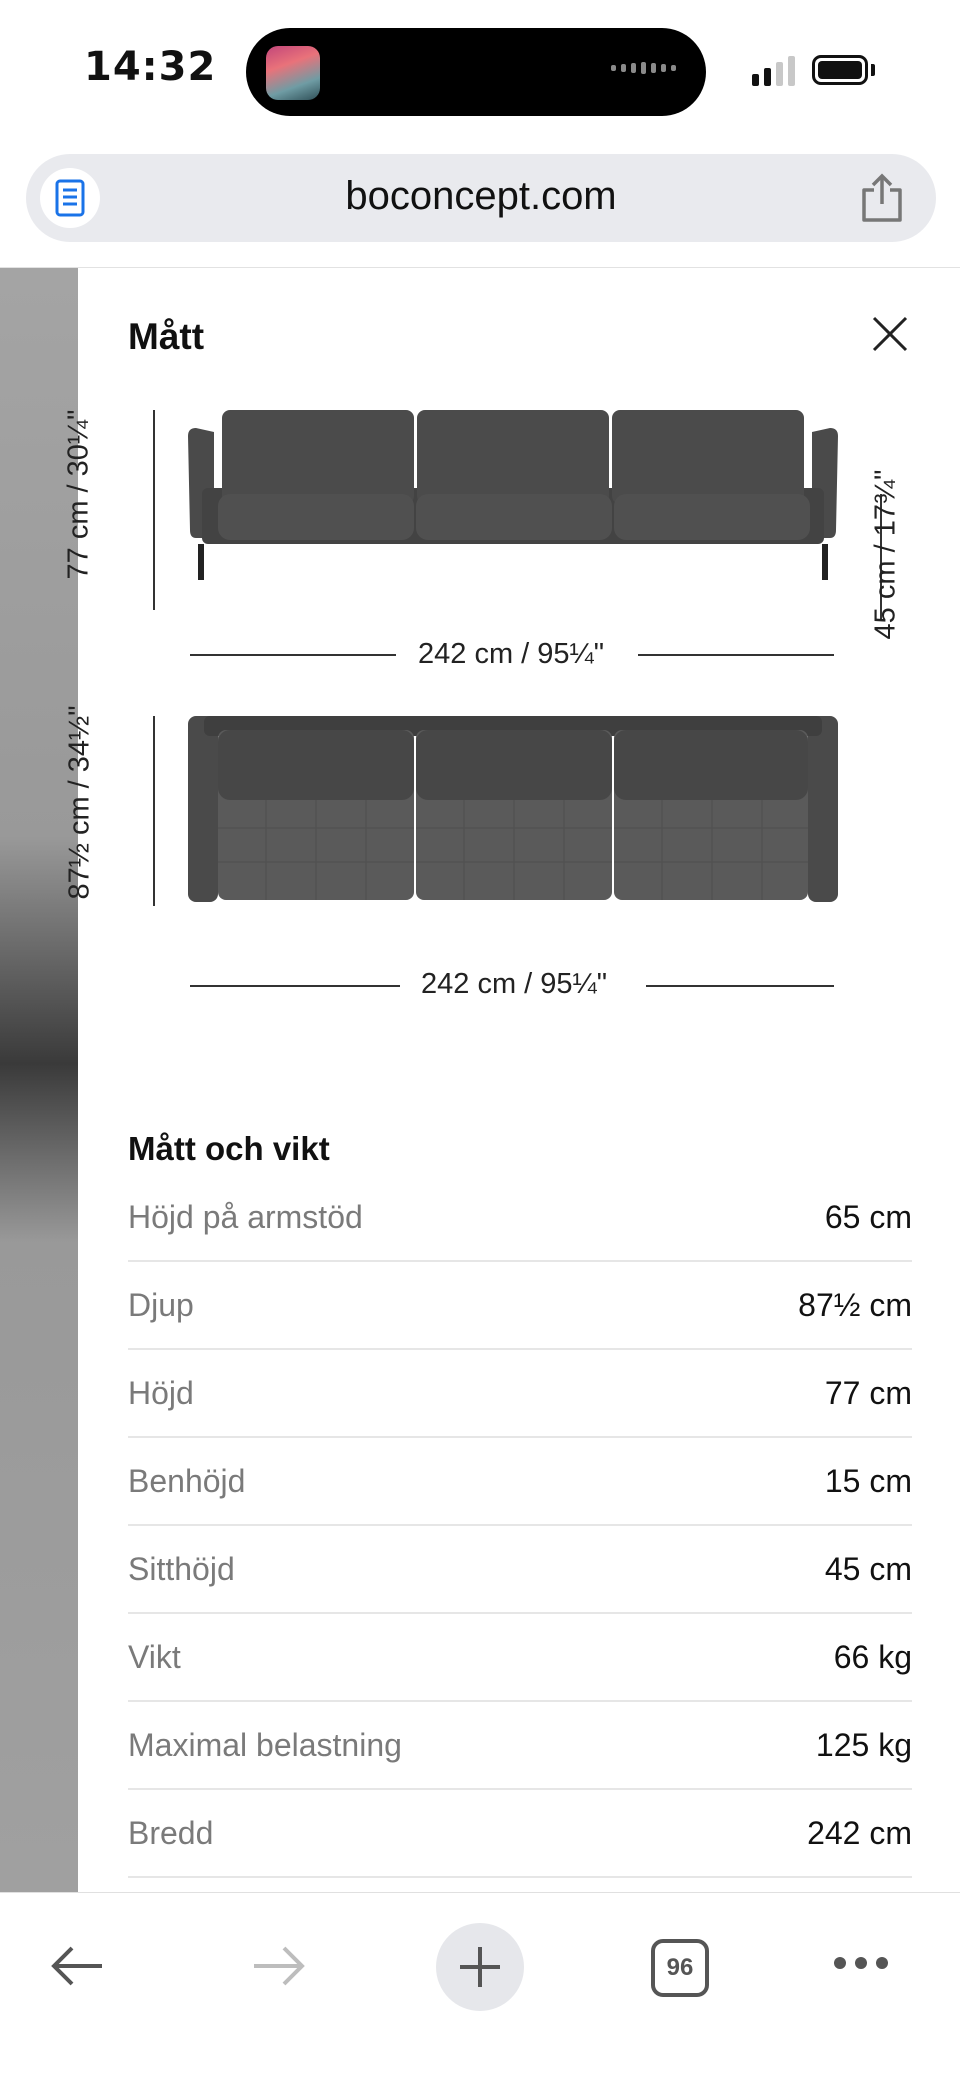 Image resolution: width=960 pixels, height=2081 pixels. What do you see at coordinates (513, 495) in the screenshot?
I see `sofa-front-view-image` at bounding box center [513, 495].